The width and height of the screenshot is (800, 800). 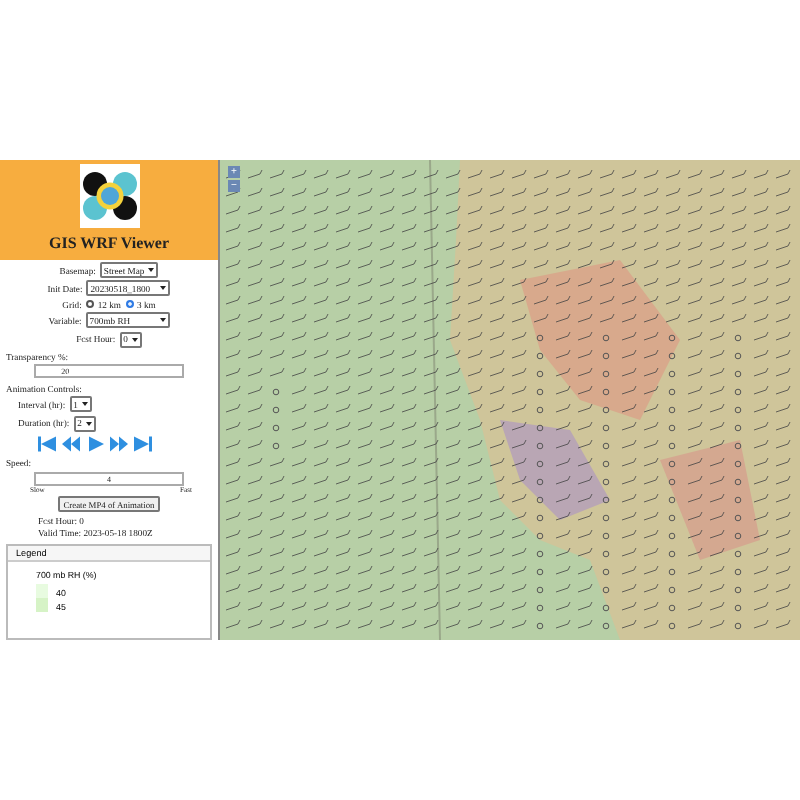 What do you see at coordinates (71, 443) in the screenshot?
I see `rewind-icon` at bounding box center [71, 443].